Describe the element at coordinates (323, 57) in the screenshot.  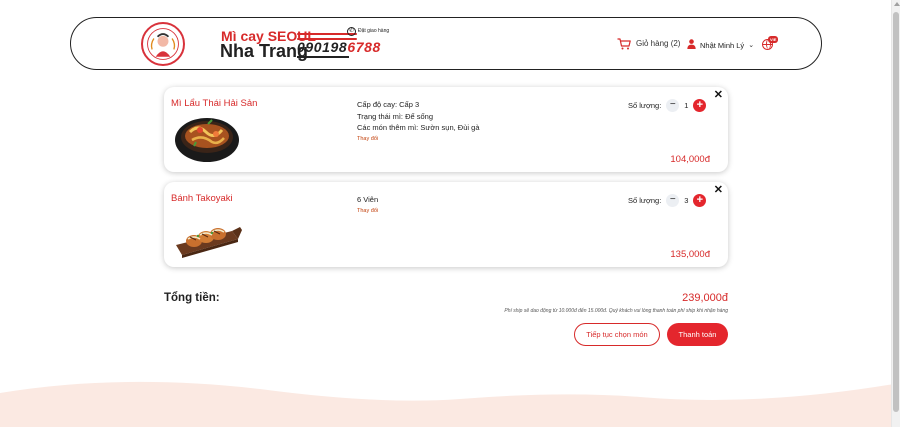
I see `hotline-underline` at that location.